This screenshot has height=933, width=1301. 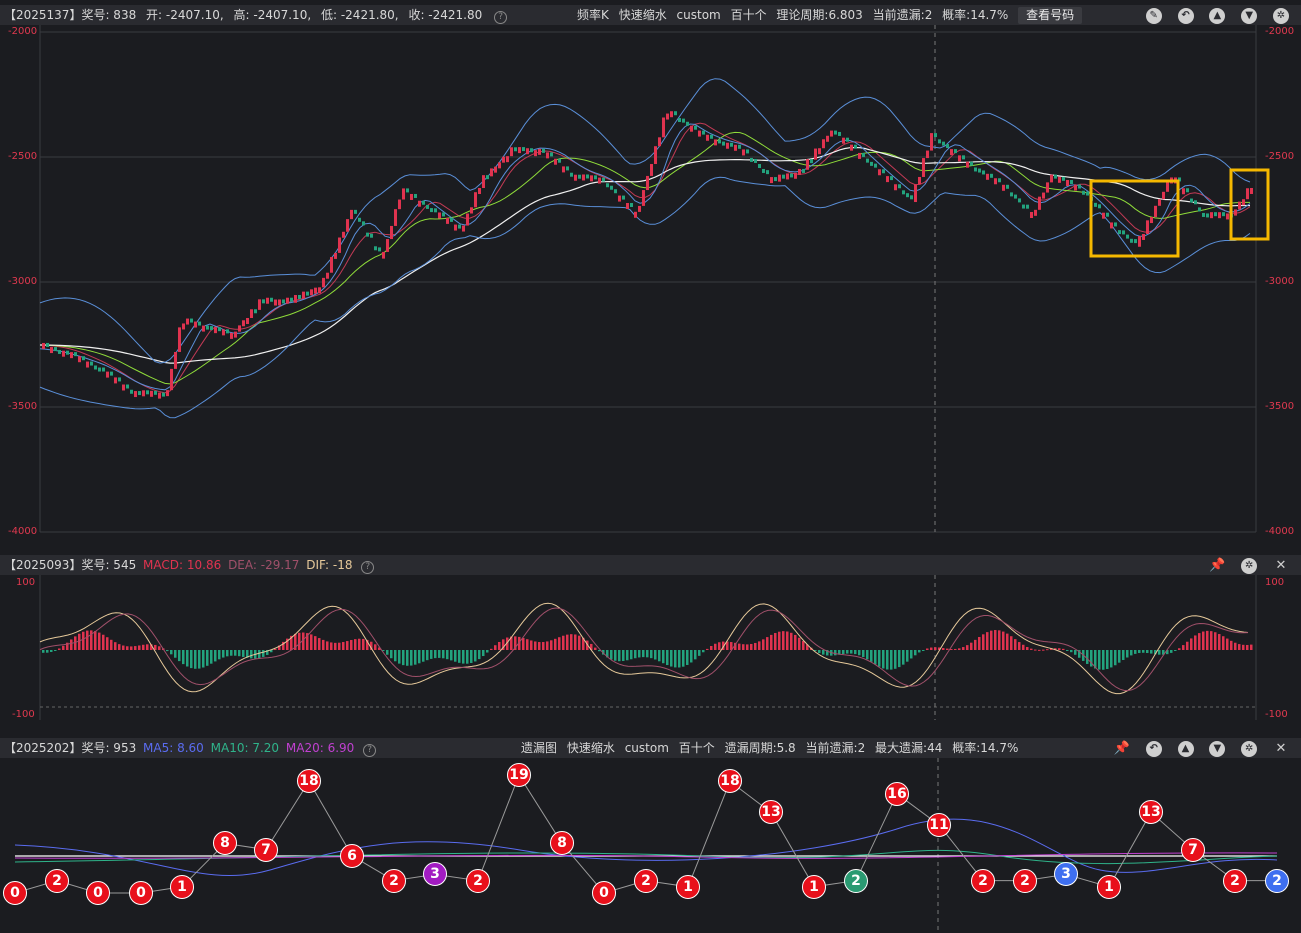 What do you see at coordinates (1185, 748) in the screenshot?
I see `up-icon: ▲` at bounding box center [1185, 748].